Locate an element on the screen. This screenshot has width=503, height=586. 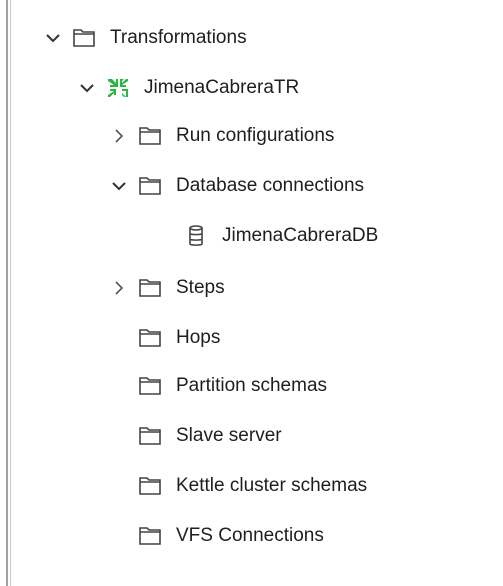
tree-item-run-configurations: Run configurations is located at coordinates (222, 136).